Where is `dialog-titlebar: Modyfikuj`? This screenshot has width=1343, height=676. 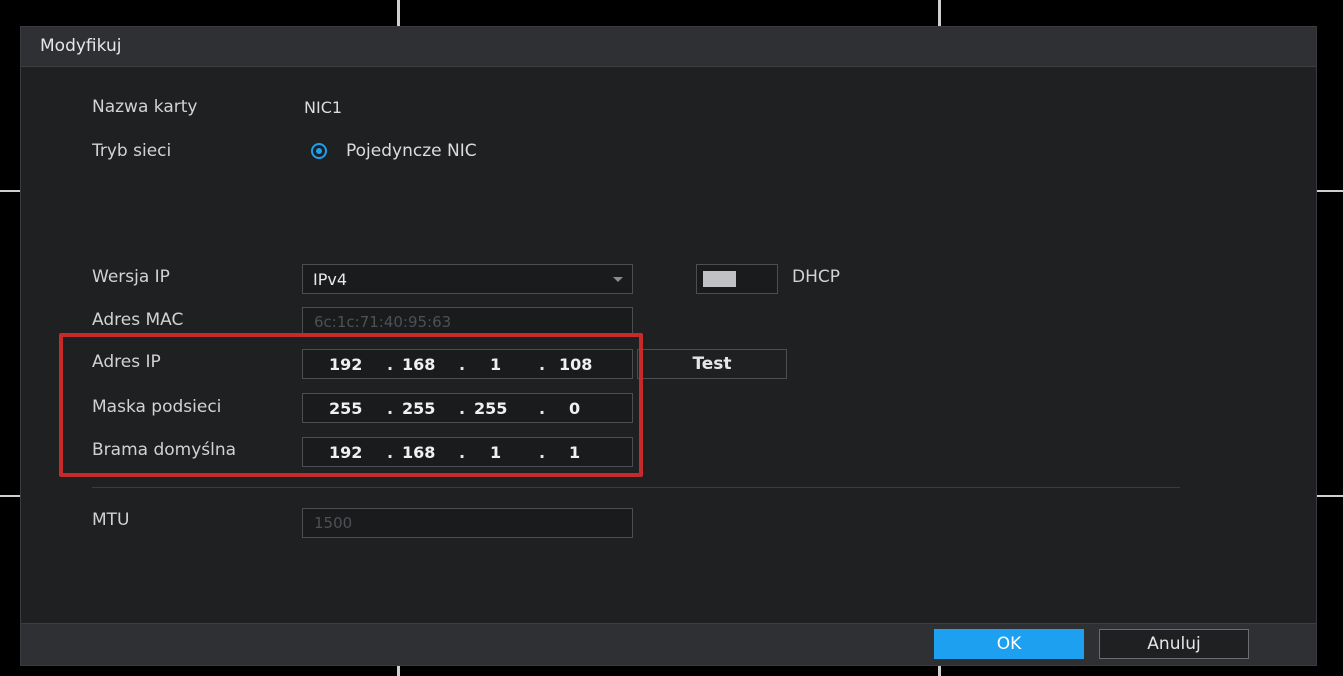 dialog-titlebar: Modyfikuj is located at coordinates (668, 47).